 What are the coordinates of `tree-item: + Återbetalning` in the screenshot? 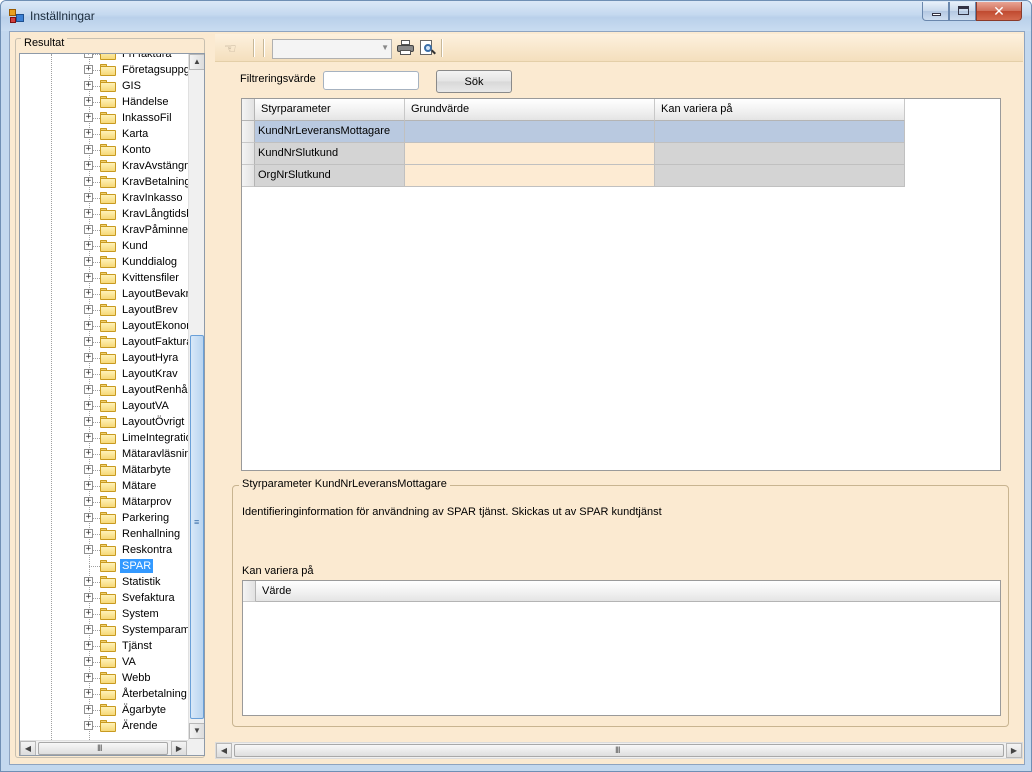 It's located at (136, 694).